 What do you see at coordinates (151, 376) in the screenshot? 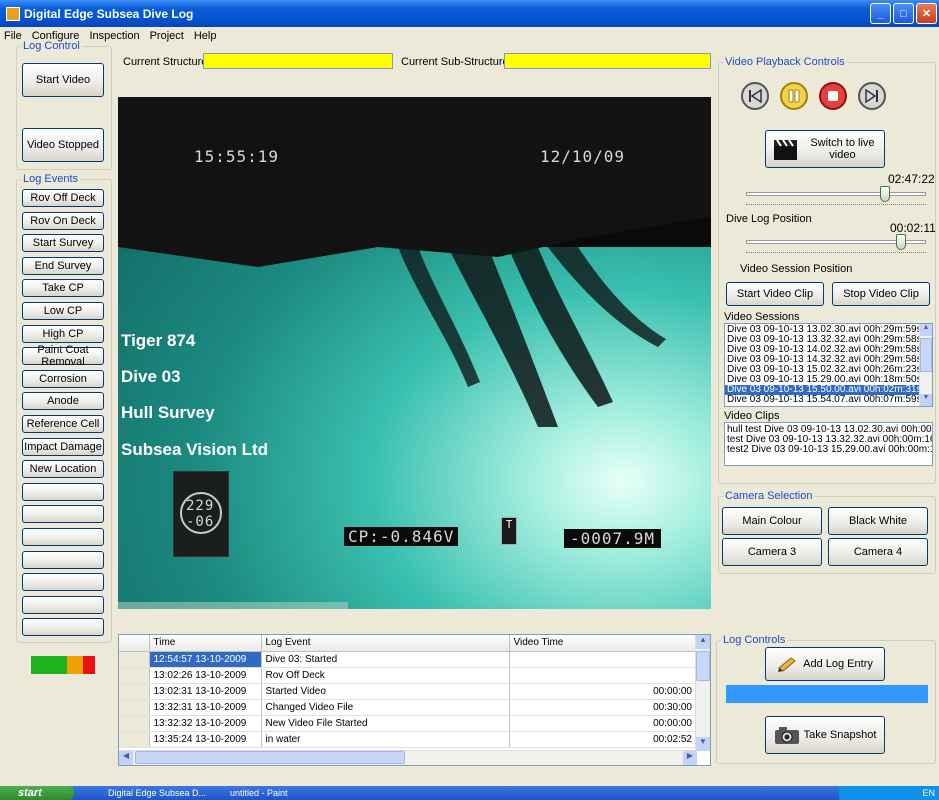
I see `overlay-line-2: Dive 03` at bounding box center [151, 376].